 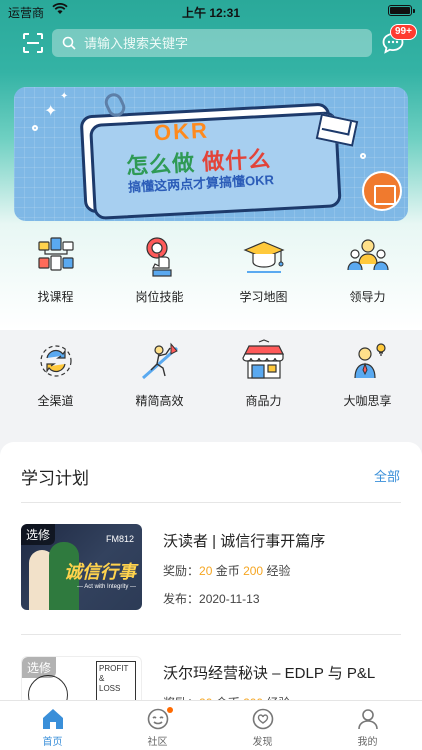 I want to click on coin-unit: 金币, so click(x=227, y=571).